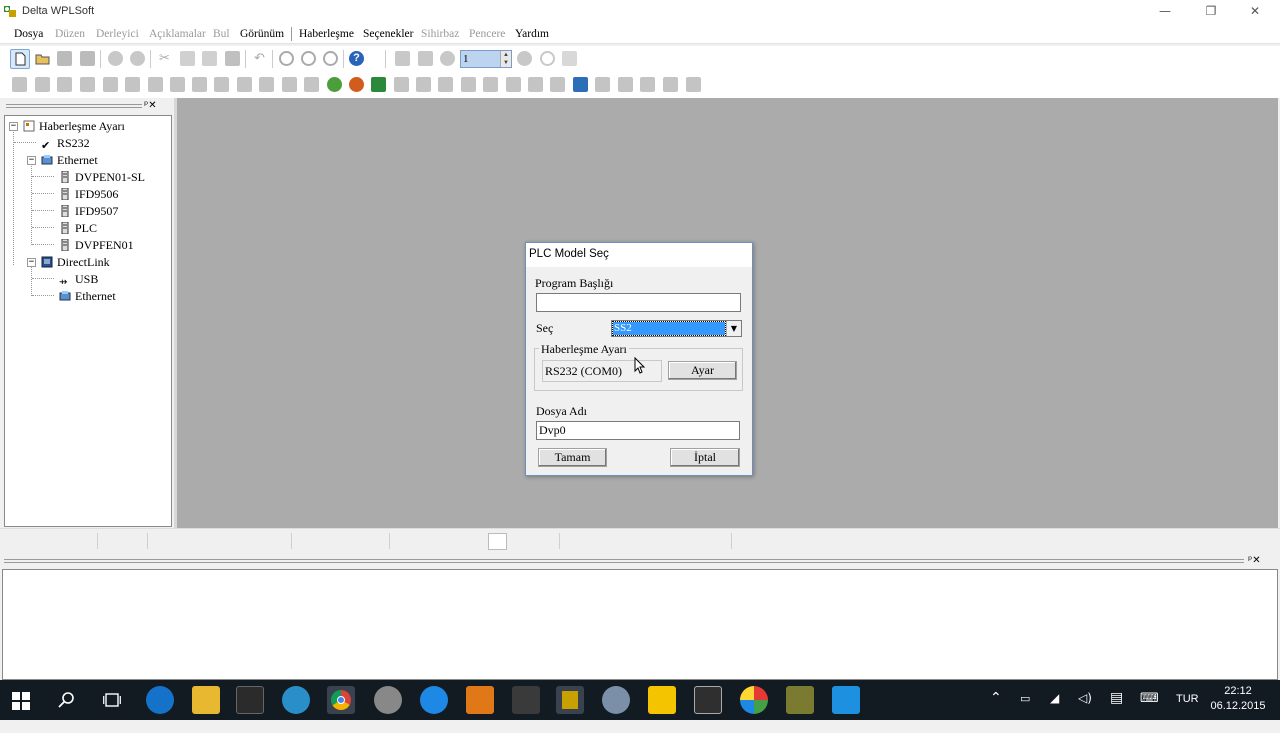 Image resolution: width=1280 pixels, height=733 pixels. Describe the element at coordinates (378, 84) in the screenshot. I see `online-icon` at that location.